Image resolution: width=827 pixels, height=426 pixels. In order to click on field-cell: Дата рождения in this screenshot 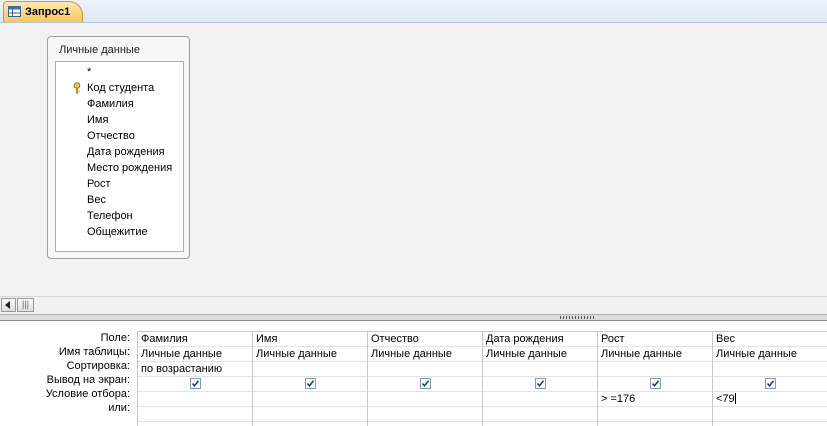, I will do `click(540, 339)`.